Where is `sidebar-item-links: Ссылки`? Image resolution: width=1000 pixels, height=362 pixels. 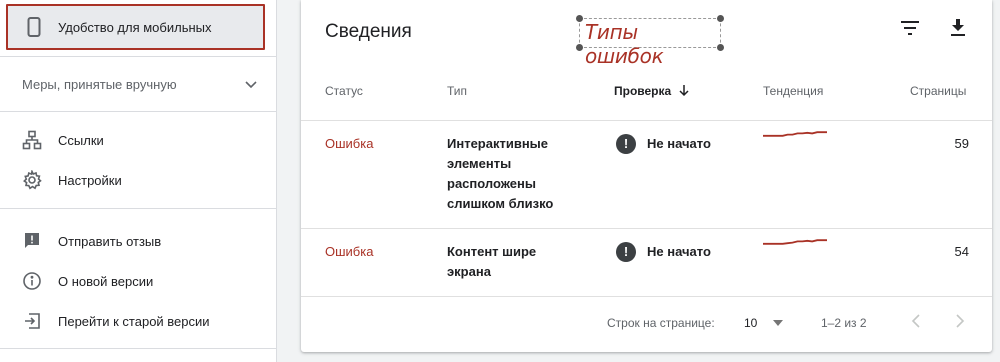 sidebar-item-links: Ссылки is located at coordinates (138, 140).